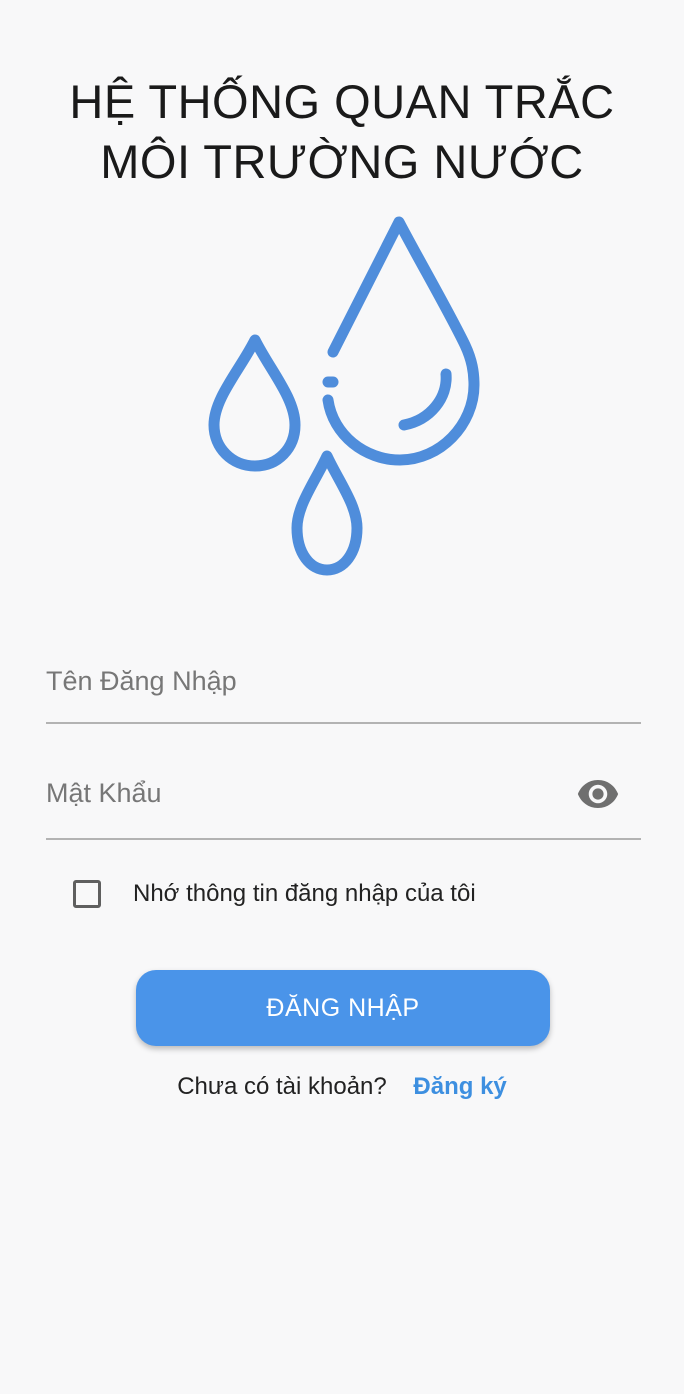 The height and width of the screenshot is (1394, 684). Describe the element at coordinates (598, 794) in the screenshot. I see `eye-icon` at that location.